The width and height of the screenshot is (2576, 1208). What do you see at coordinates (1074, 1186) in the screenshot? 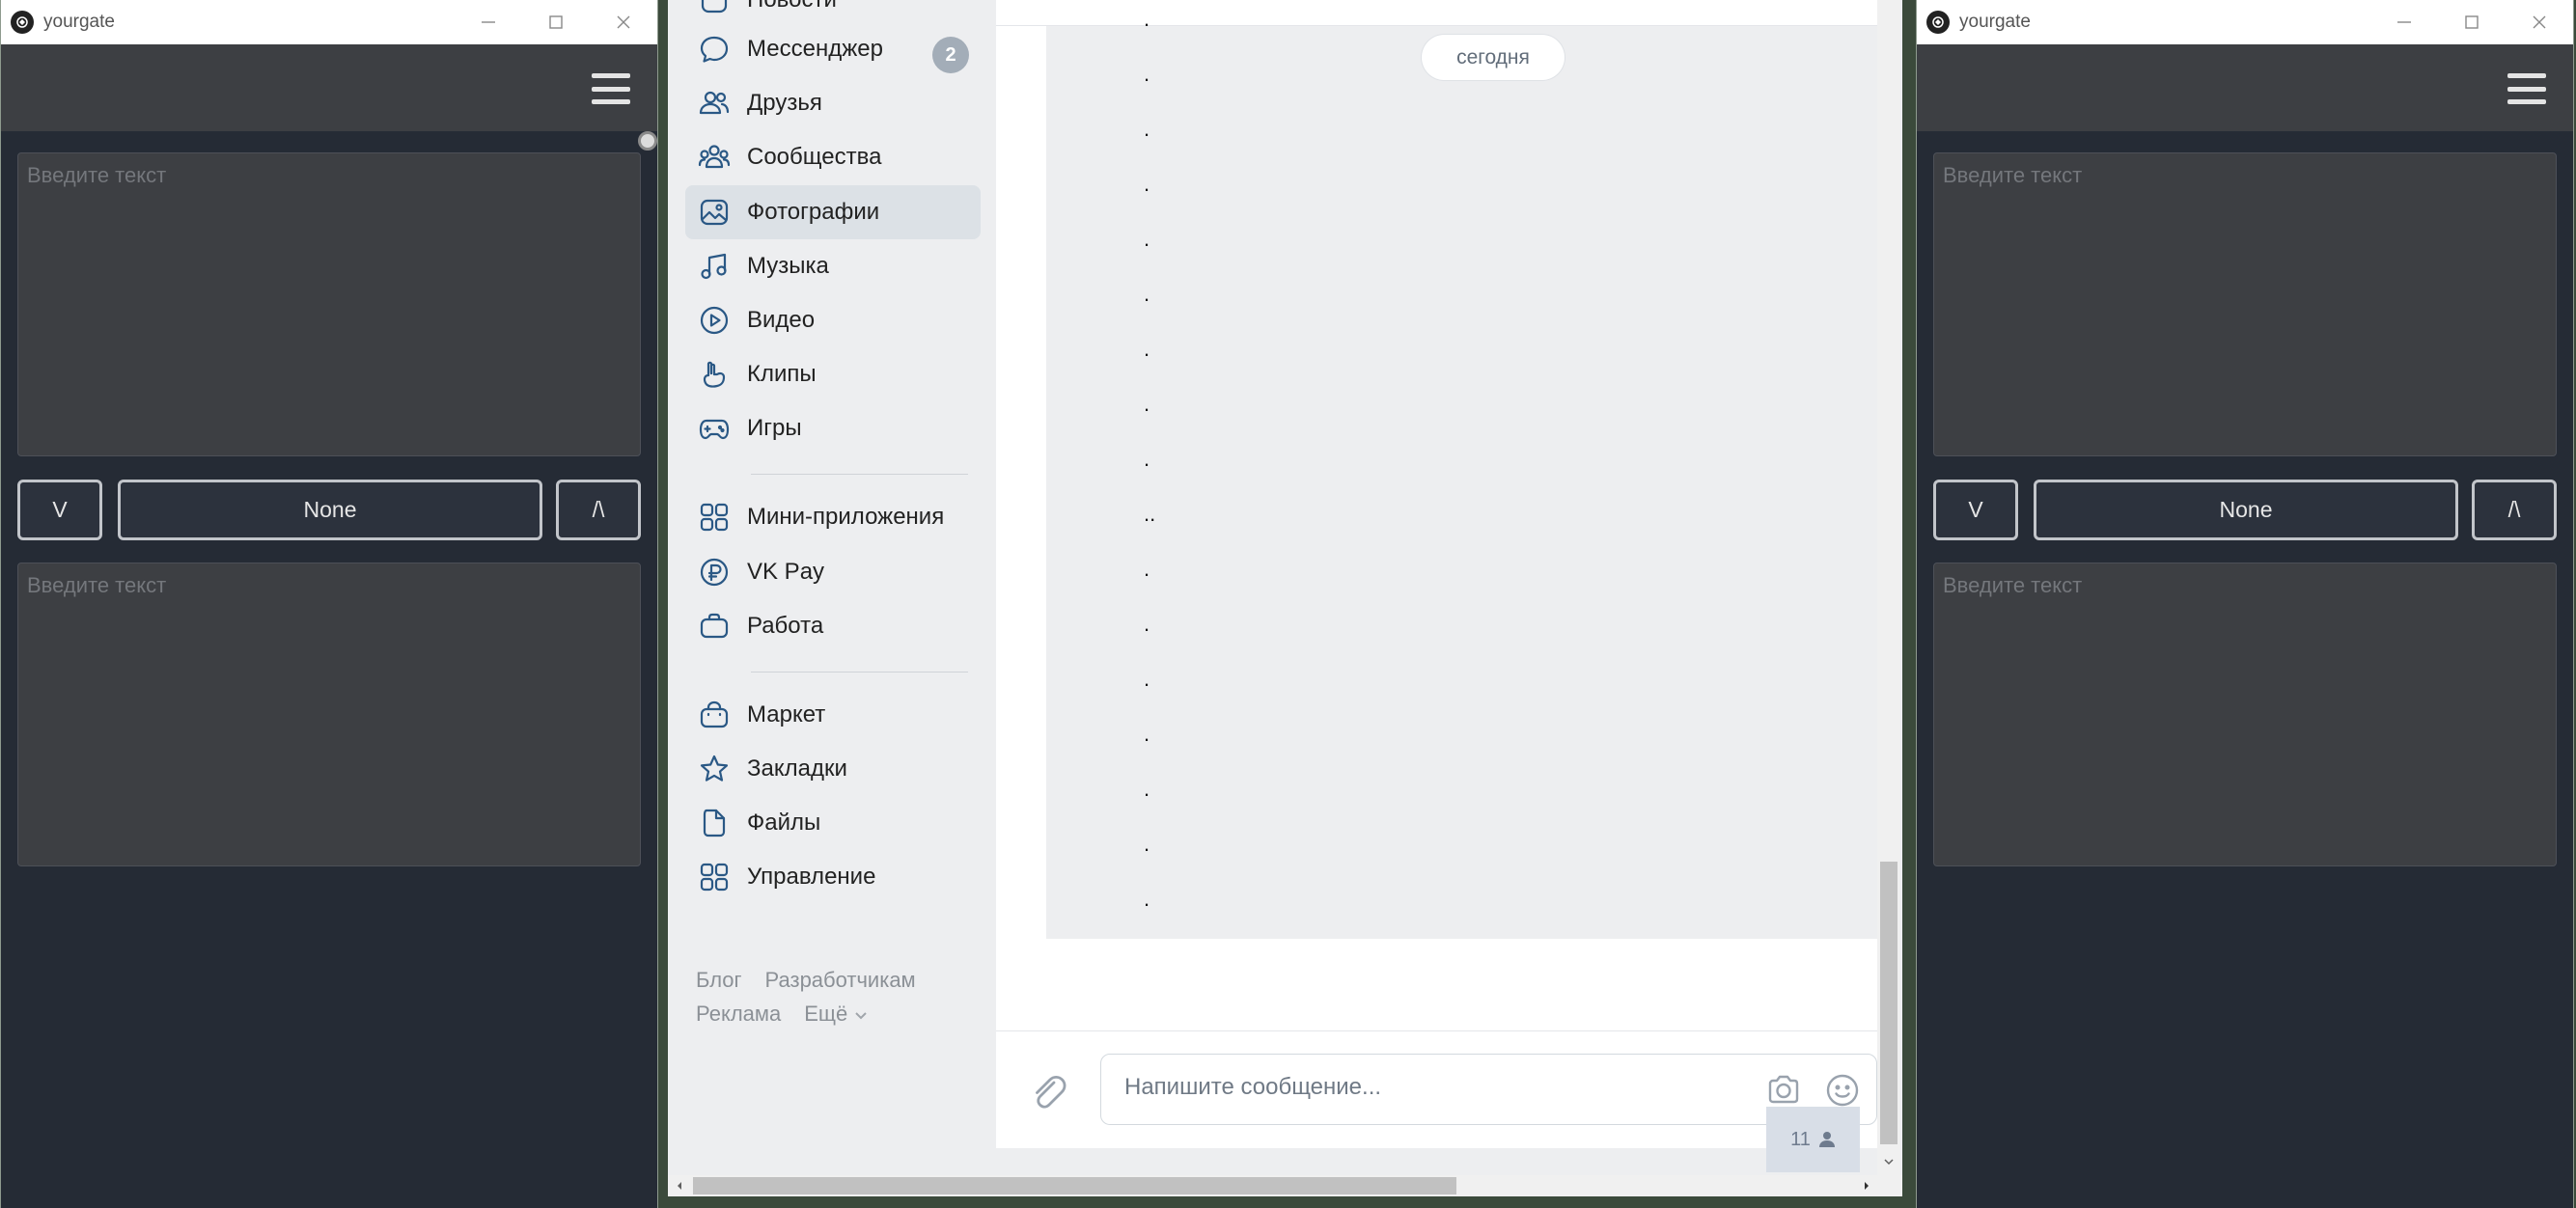
I see `horizontal-scrollbar-thumb` at bounding box center [1074, 1186].